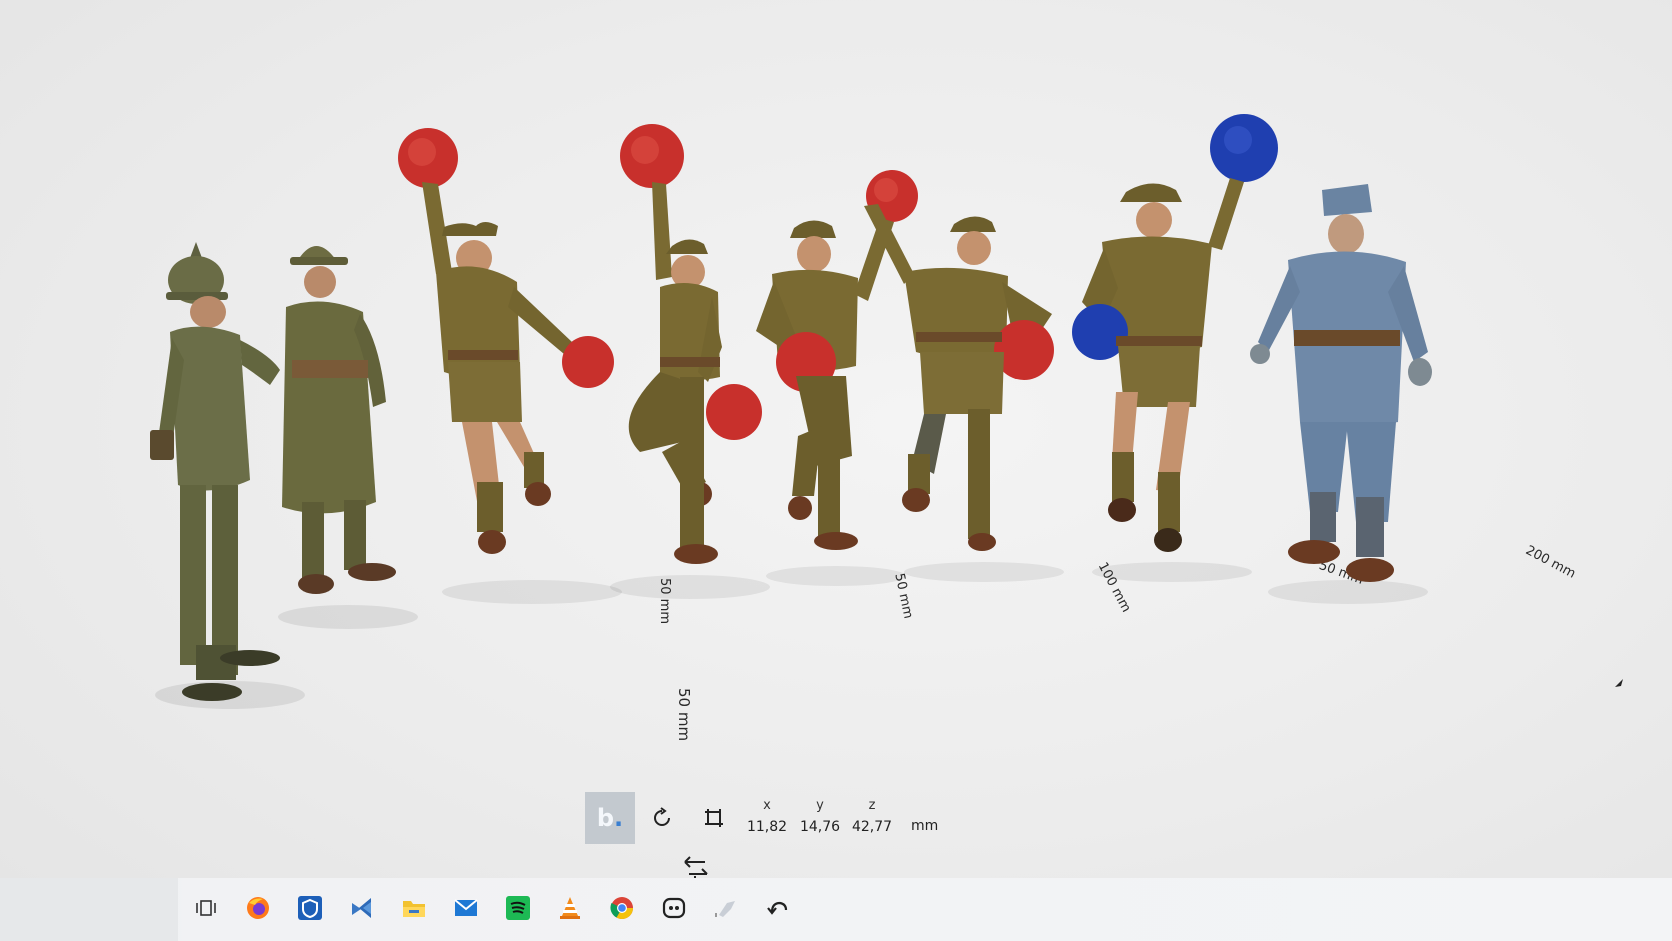  Describe the element at coordinates (925, 826) in the screenshot. I see `unit-label: mm` at that location.